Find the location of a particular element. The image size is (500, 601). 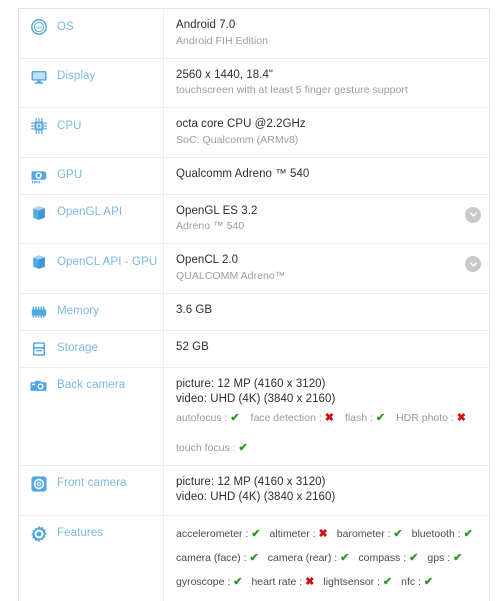

spec-label: OpenGL API is located at coordinates (90, 212).